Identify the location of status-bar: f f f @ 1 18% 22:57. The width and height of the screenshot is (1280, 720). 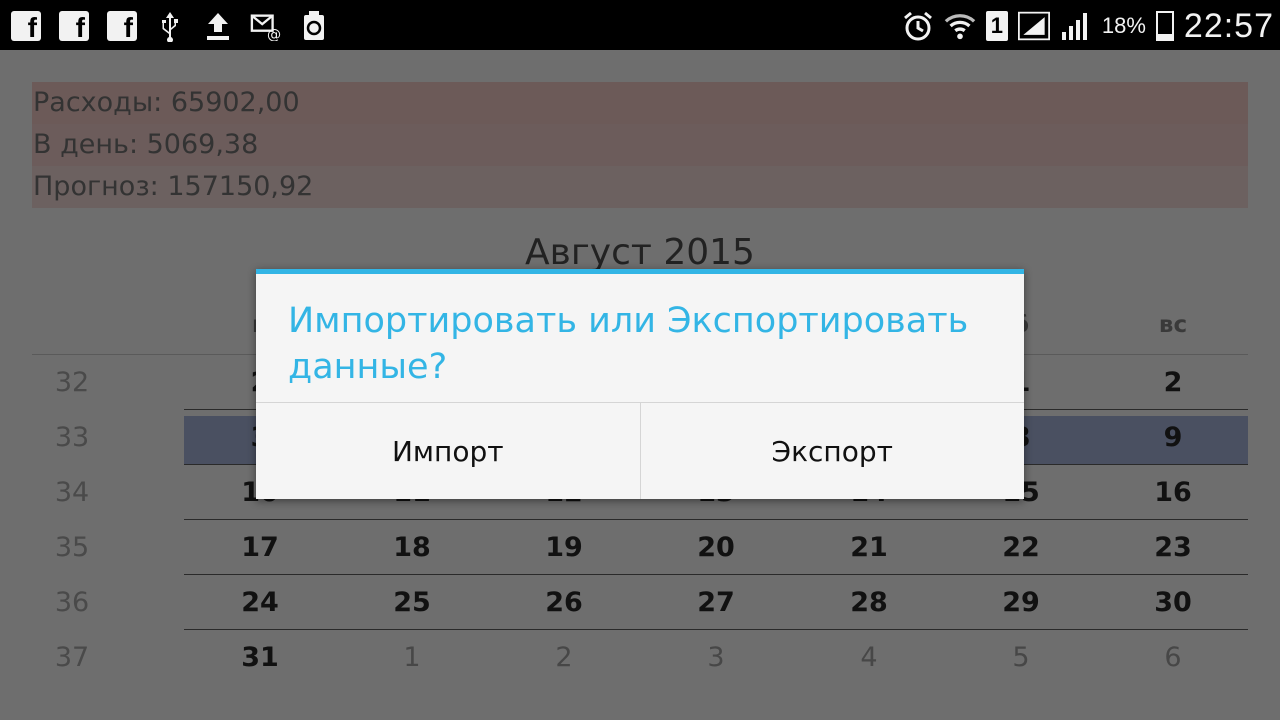
(640, 25).